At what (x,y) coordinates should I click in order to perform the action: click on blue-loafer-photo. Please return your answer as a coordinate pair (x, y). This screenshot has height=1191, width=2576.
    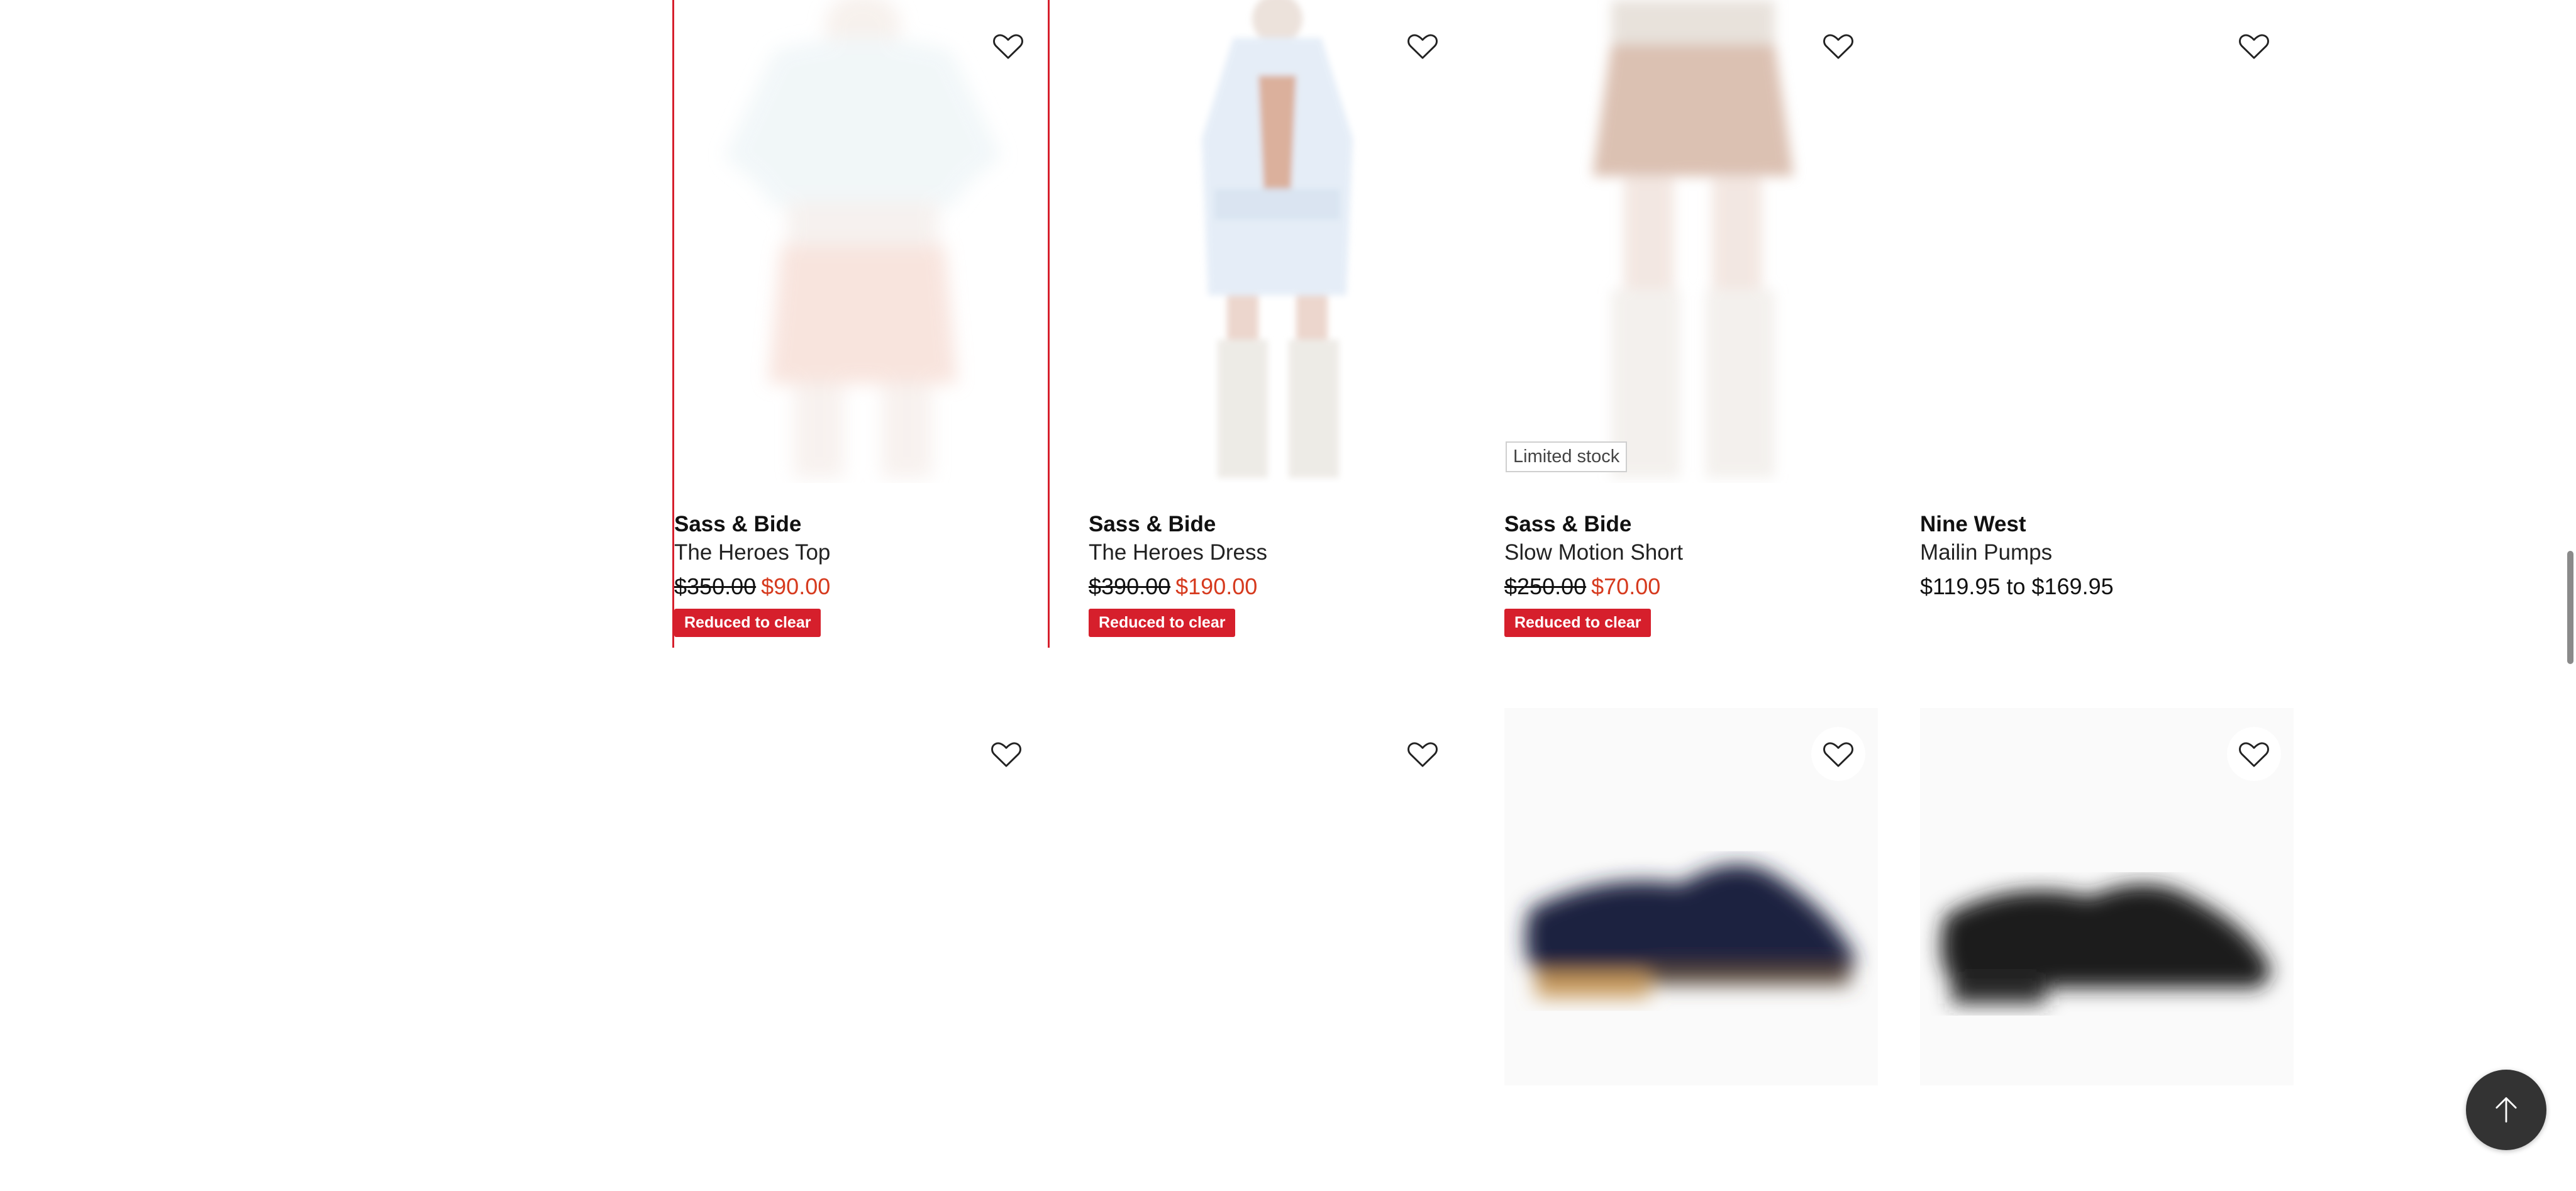
    Looking at the image, I should click on (1691, 896).